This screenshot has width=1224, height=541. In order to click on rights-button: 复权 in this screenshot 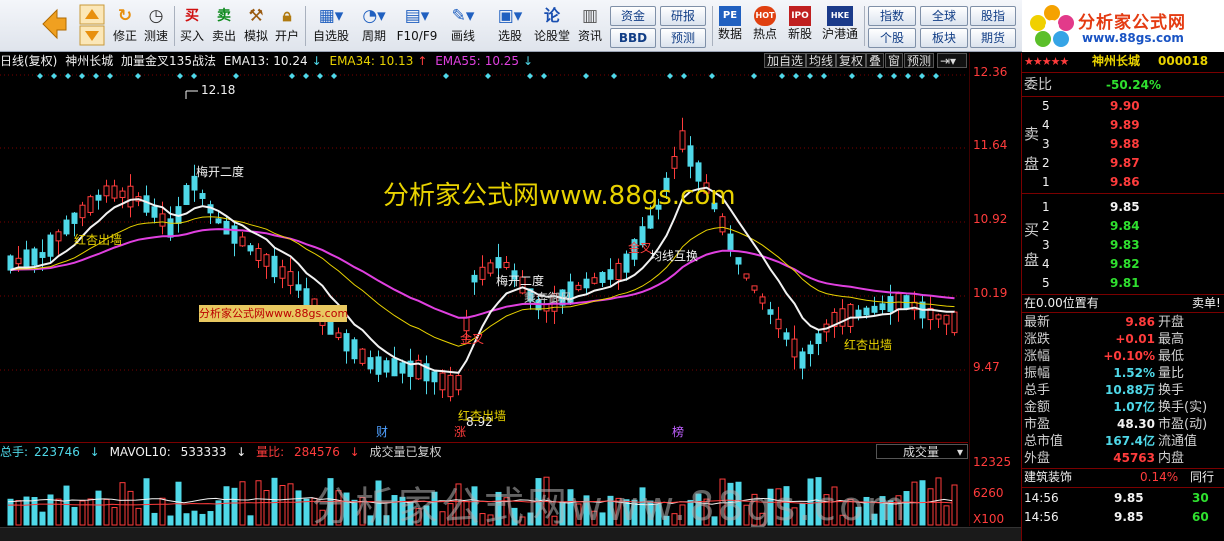, I will do `click(851, 60)`.